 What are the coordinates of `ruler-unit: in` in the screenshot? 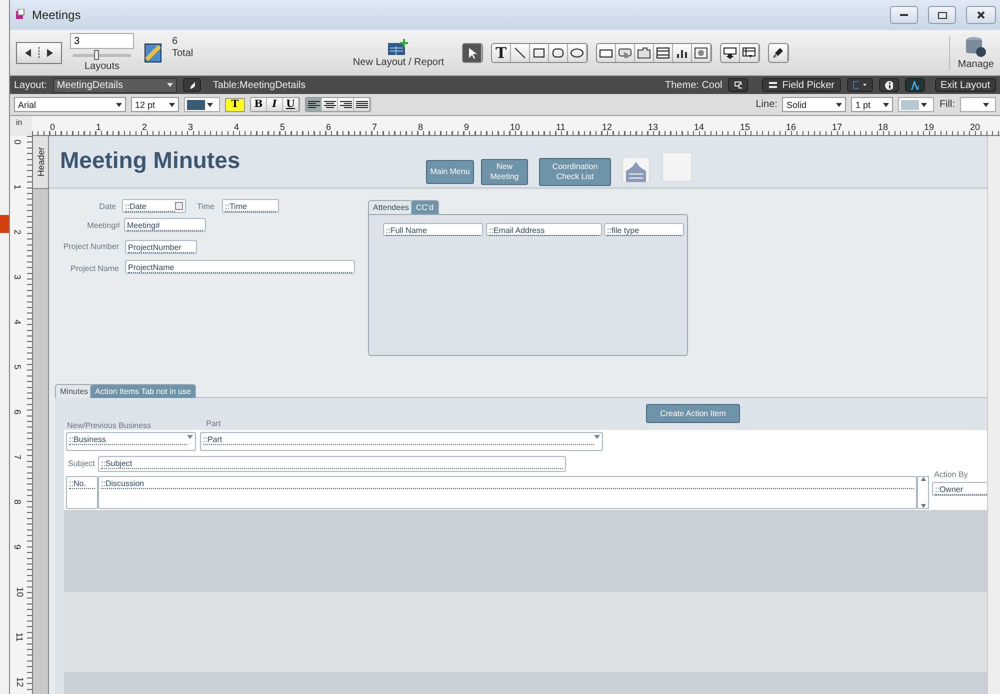 It's located at (21, 126).